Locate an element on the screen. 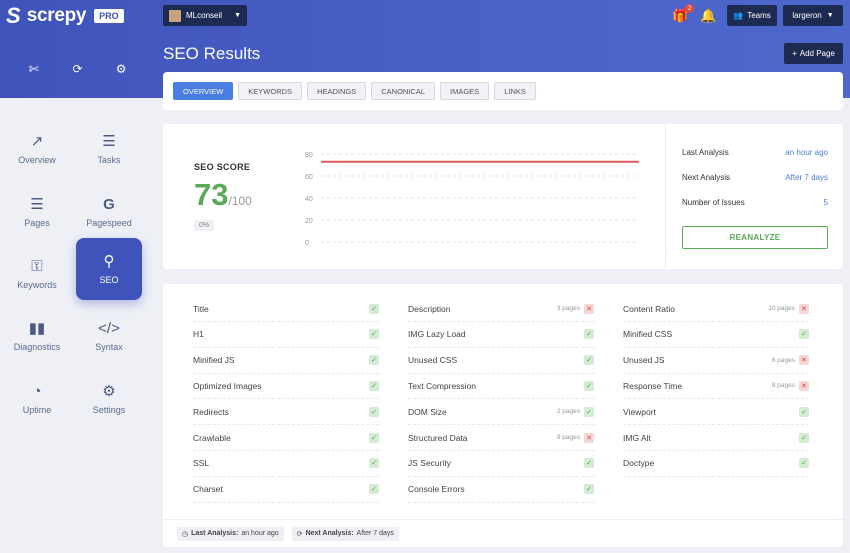  check-item: Console Errors ✓ is located at coordinates (501, 490).